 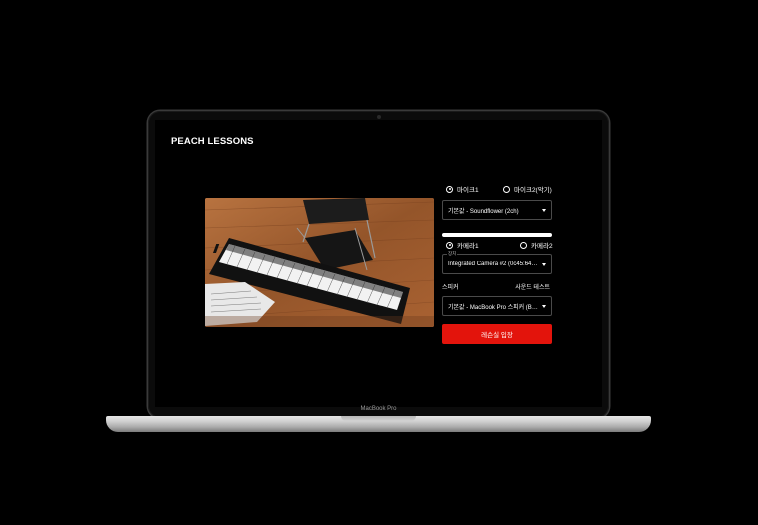 What do you see at coordinates (378, 418) in the screenshot?
I see `laptop-notch` at bounding box center [378, 418].